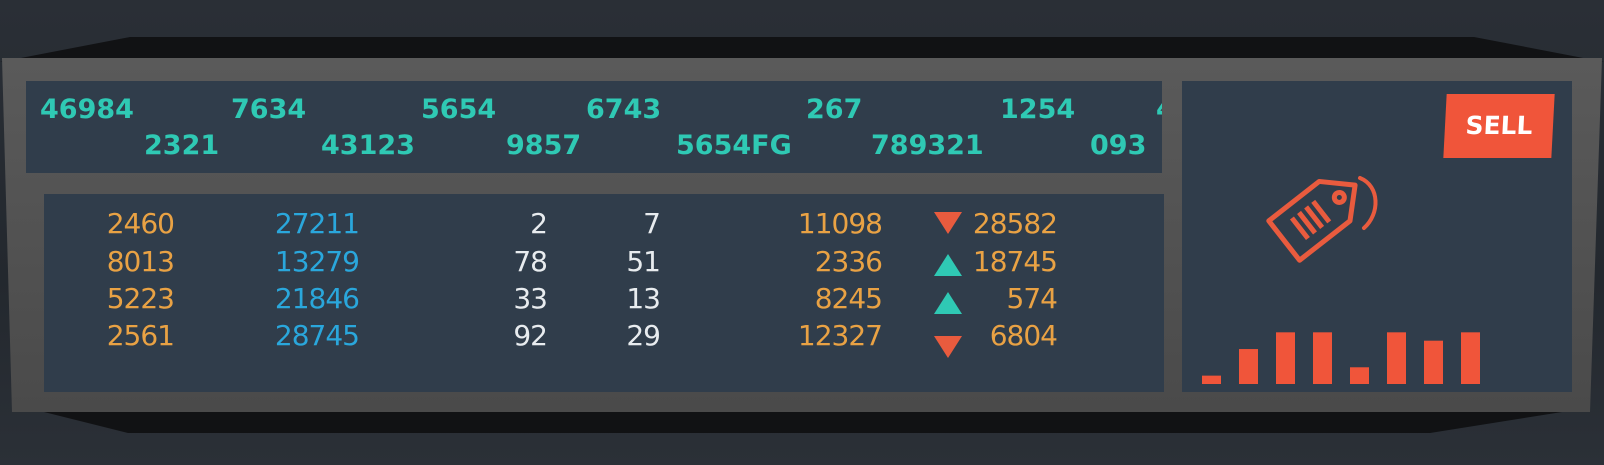  Describe the element at coordinates (803, 422) in the screenshot. I see `frame-bottom-bevel` at that location.